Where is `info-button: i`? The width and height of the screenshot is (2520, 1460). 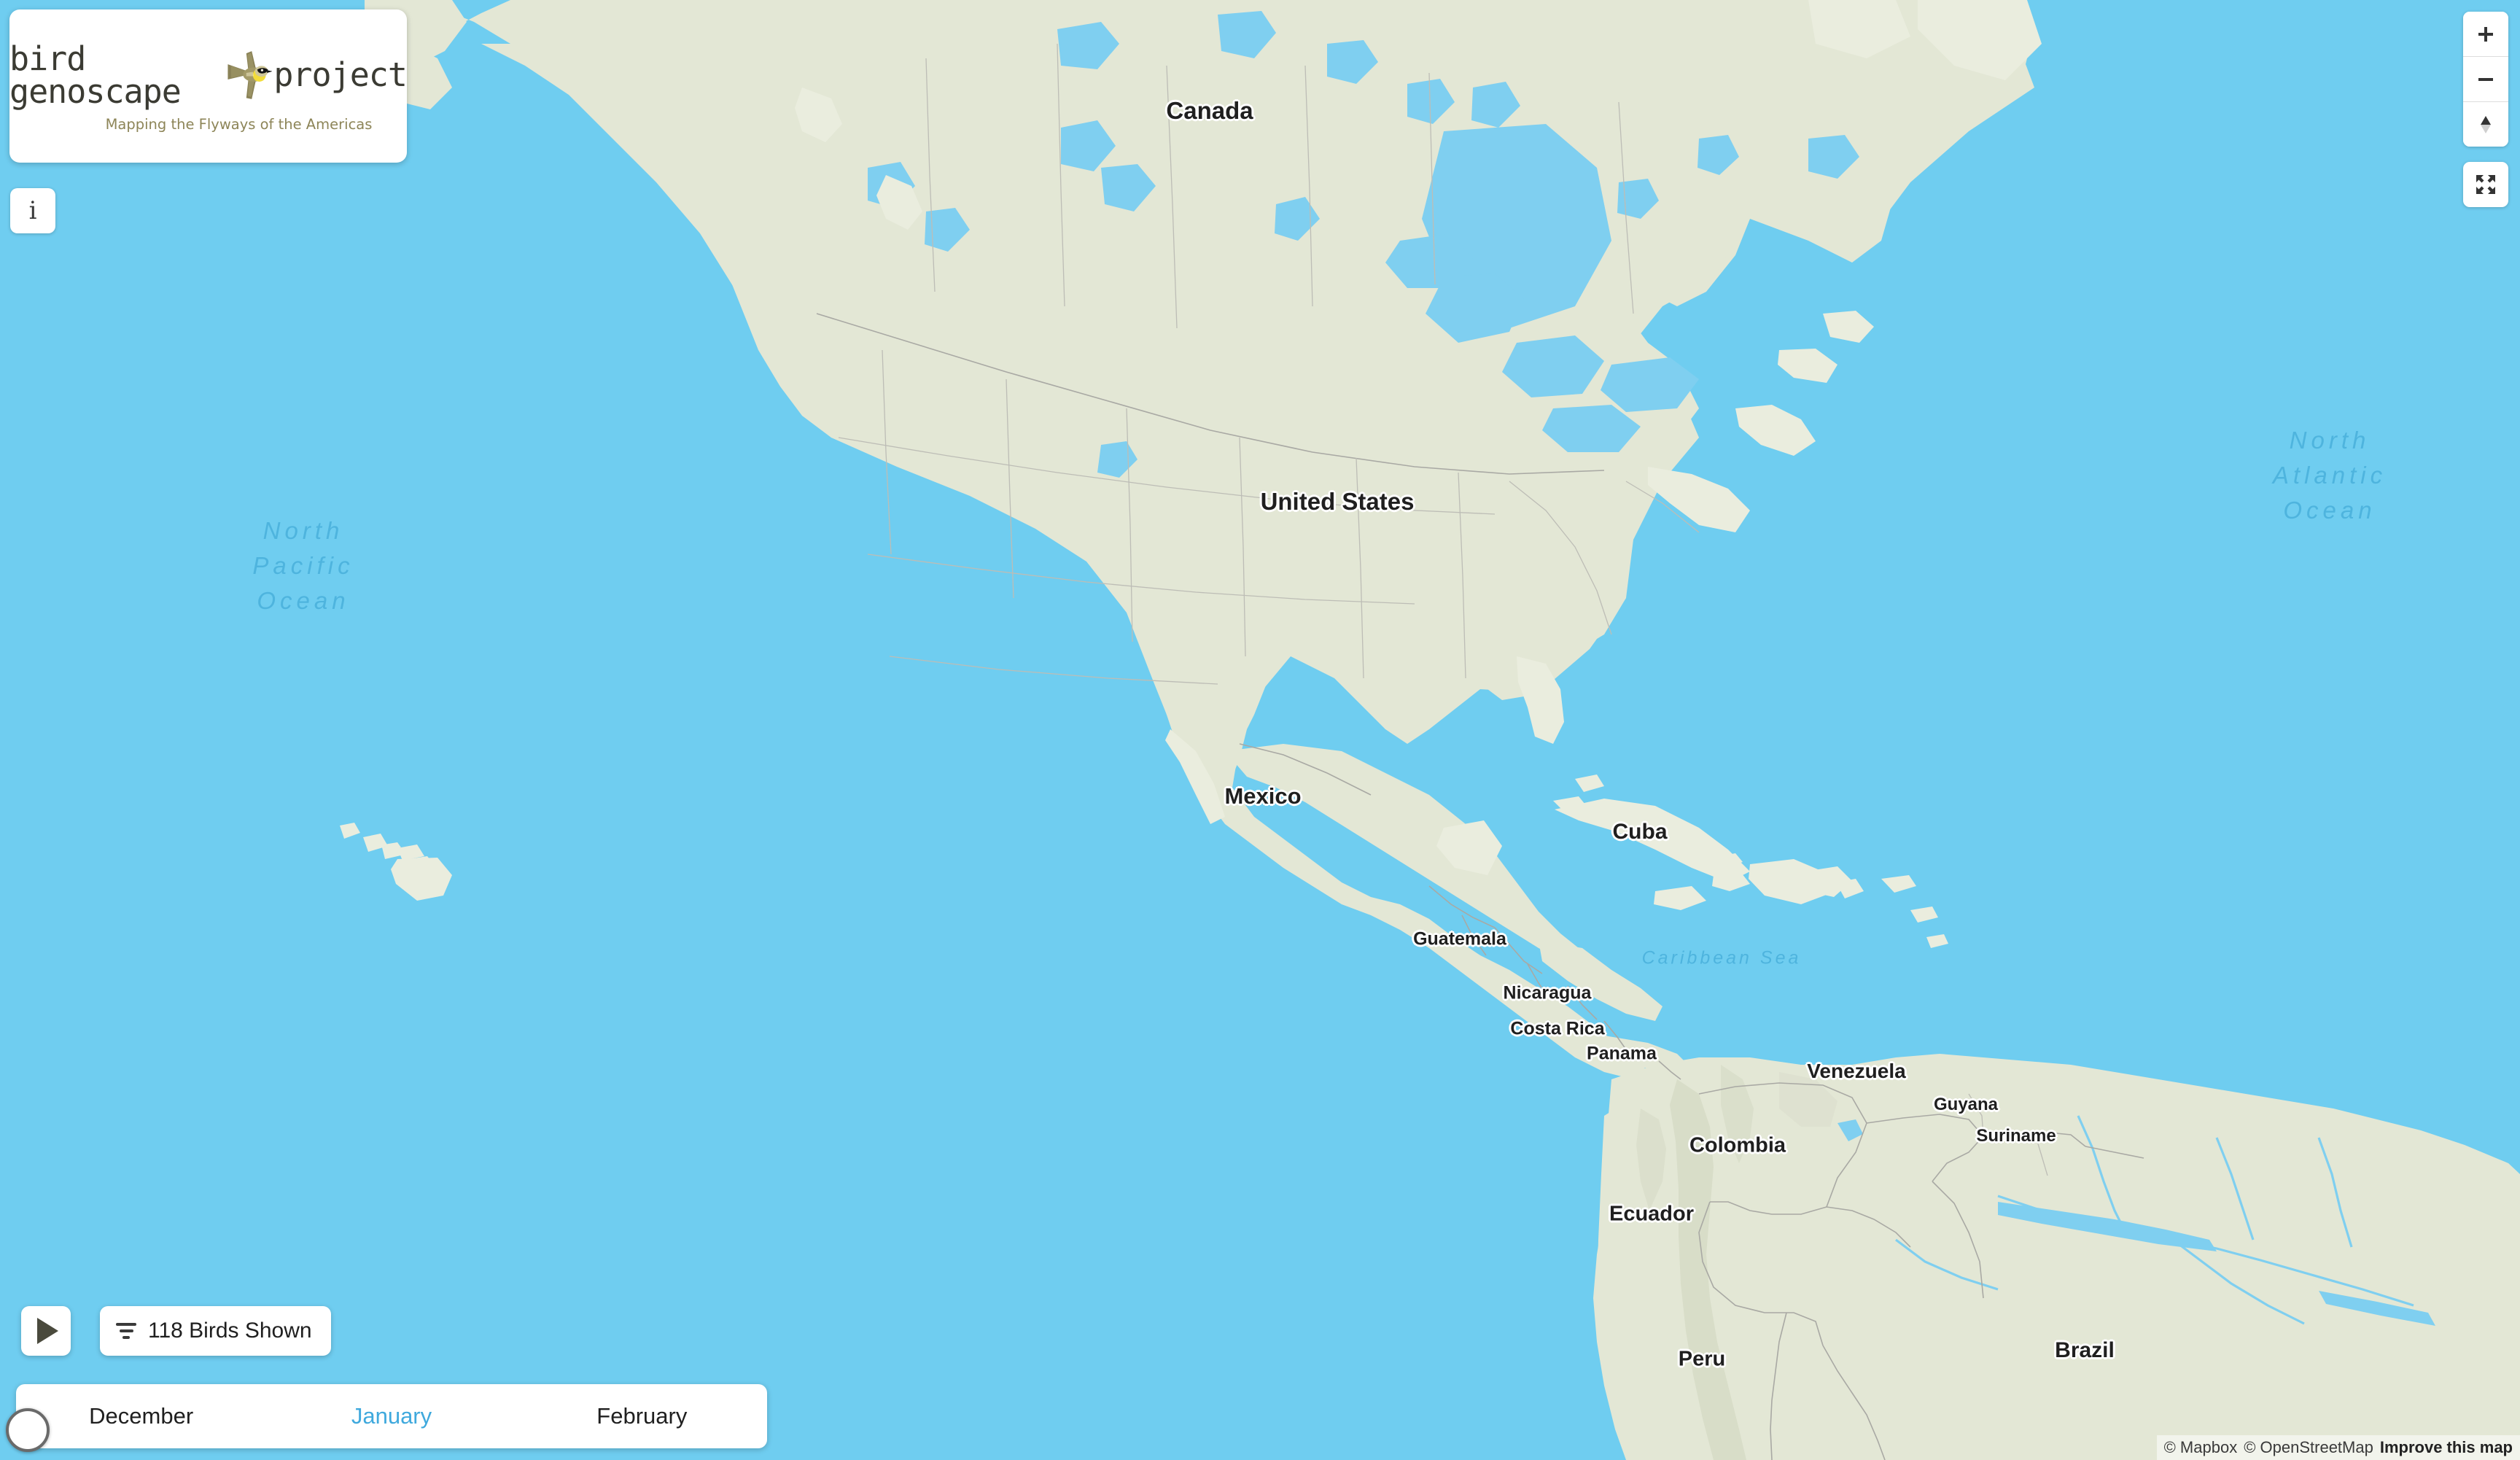 info-button: i is located at coordinates (32, 210).